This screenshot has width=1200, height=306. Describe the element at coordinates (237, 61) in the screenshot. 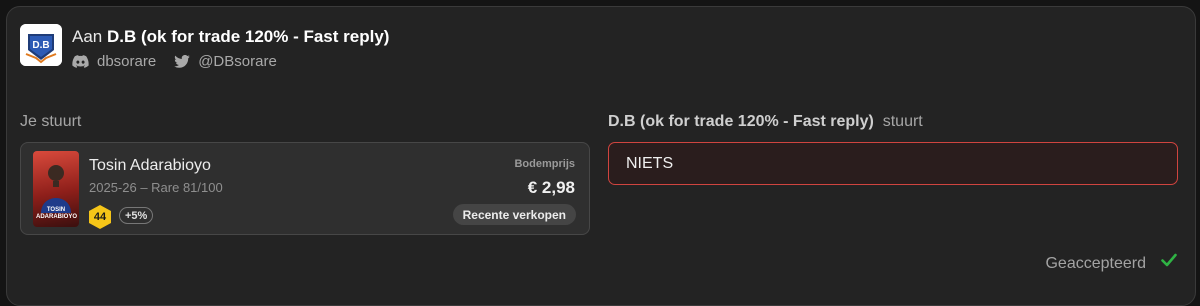

I see `twitter-handle: @DBsorare` at that location.